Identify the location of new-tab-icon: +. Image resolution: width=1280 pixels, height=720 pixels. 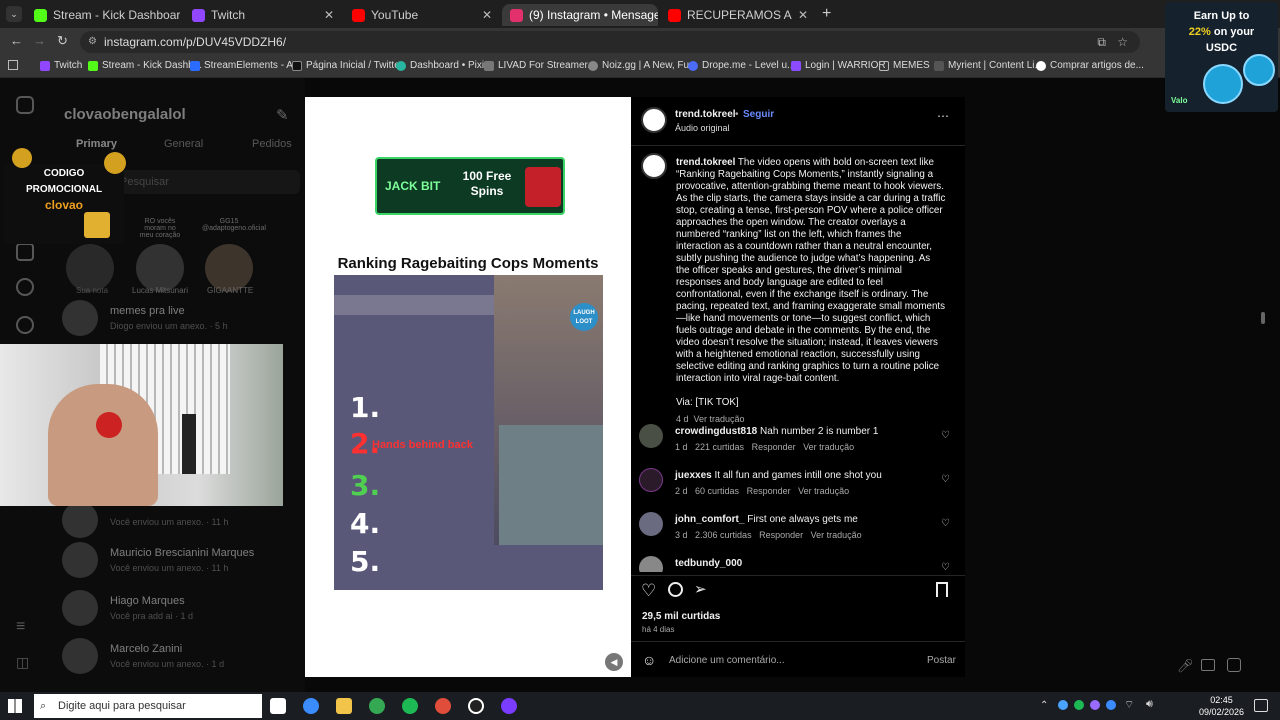
(826, 14).